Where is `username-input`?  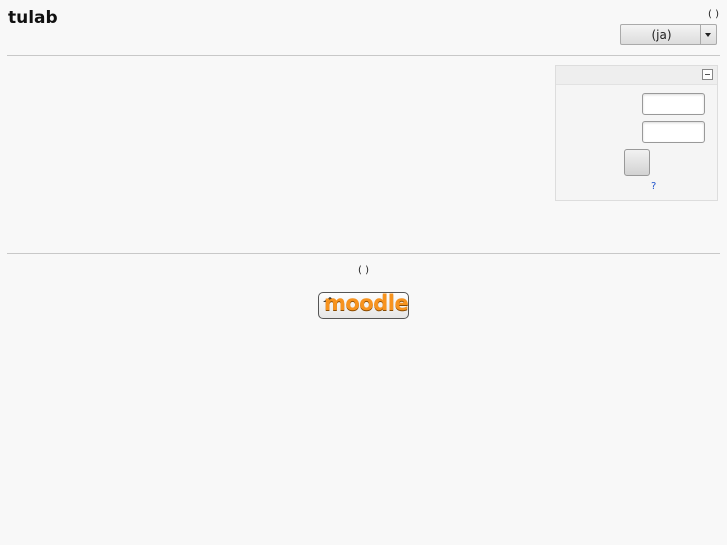
username-input is located at coordinates (673, 104).